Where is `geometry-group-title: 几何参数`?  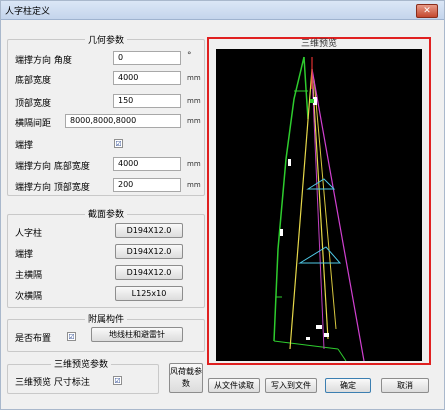 geometry-group-title: 几何参数 is located at coordinates (106, 39).